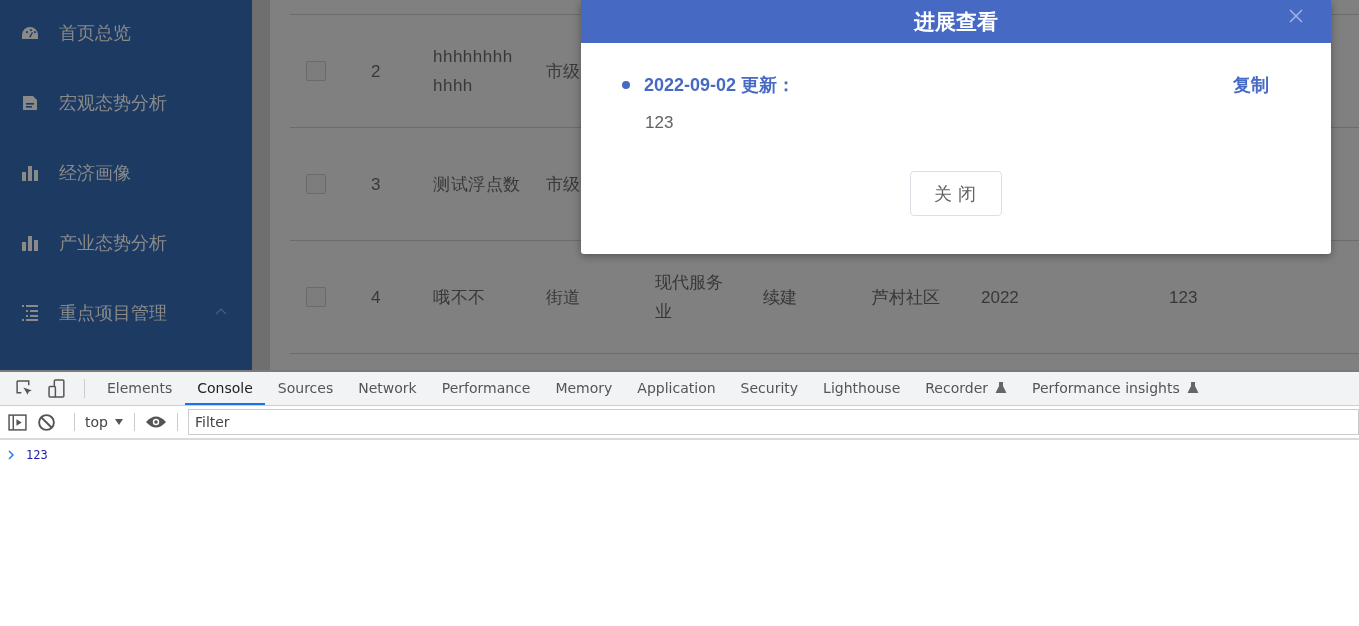 Image resolution: width=1359 pixels, height=626 pixels. I want to click on bullet-dot, so click(626, 85).